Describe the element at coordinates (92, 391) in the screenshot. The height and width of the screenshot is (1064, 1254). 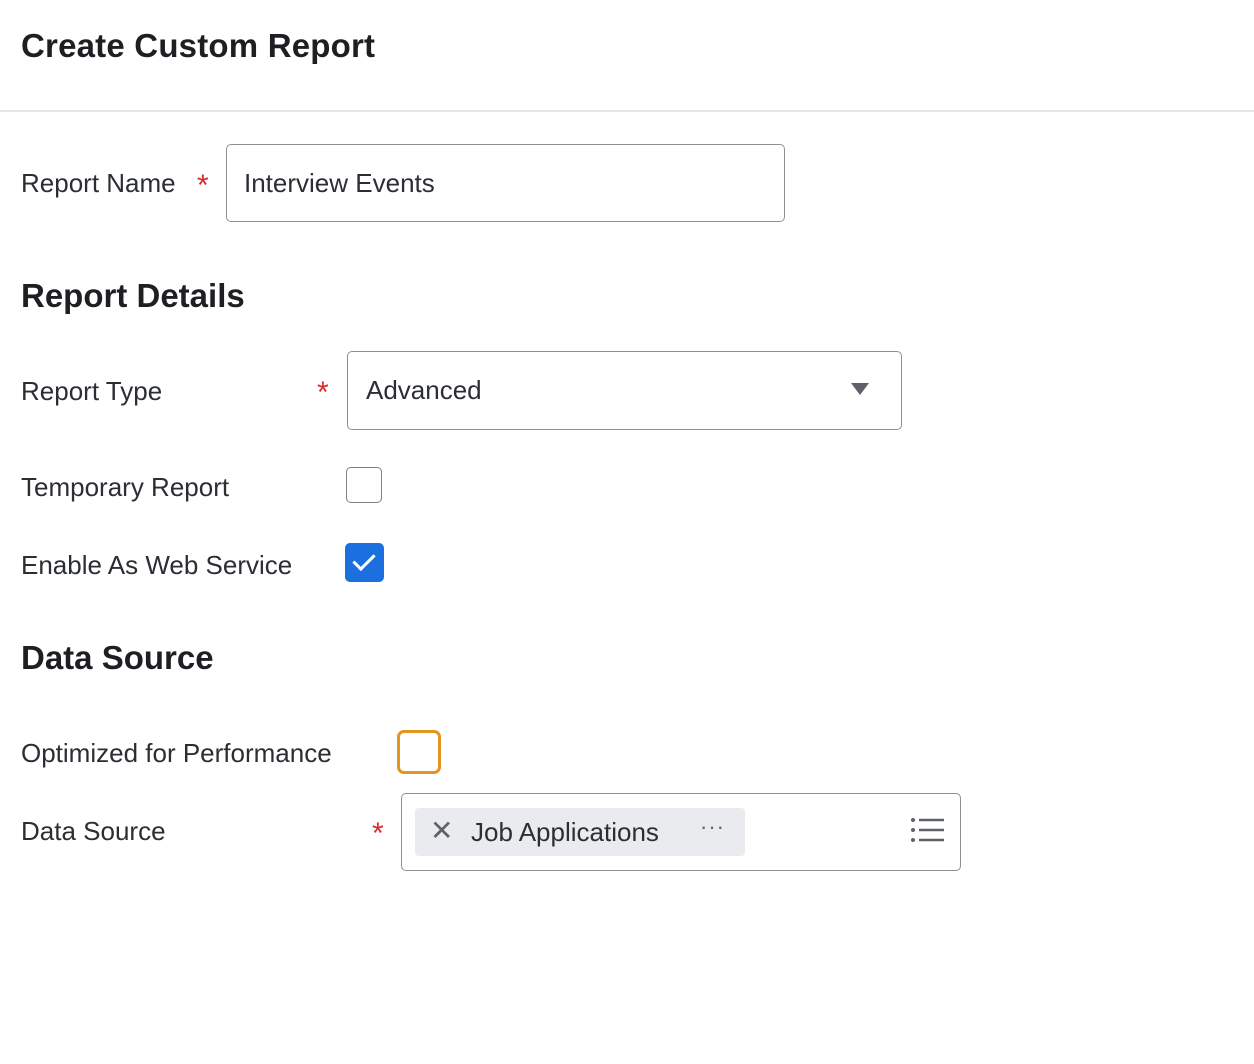
I see `report-type-label: Report Type` at that location.